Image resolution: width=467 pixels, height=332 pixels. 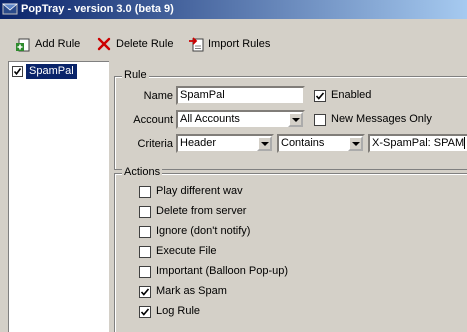 I want to click on rule-list-item: SpamPal, so click(x=59, y=71).